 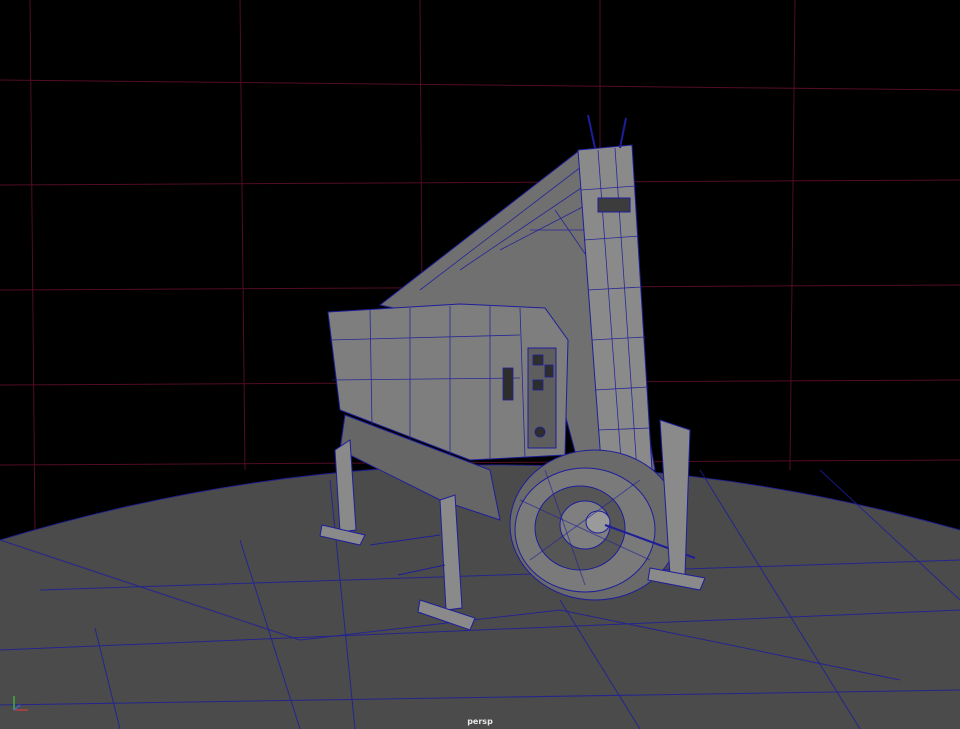 What do you see at coordinates (614, 205) in the screenshot?
I see `model-vent` at bounding box center [614, 205].